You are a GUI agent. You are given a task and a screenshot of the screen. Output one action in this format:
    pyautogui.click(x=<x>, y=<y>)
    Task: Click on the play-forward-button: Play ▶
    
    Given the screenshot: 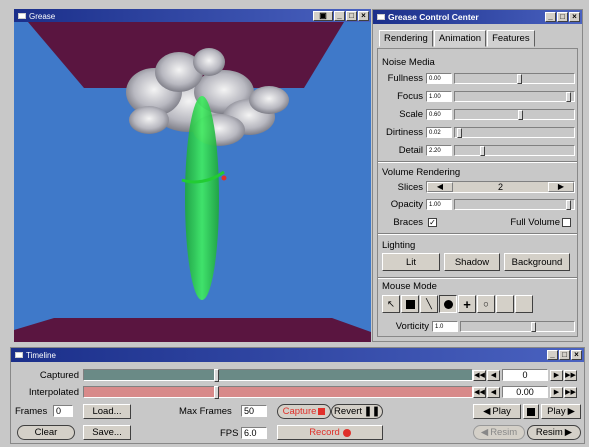 What is the action you would take?
    pyautogui.click(x=561, y=411)
    